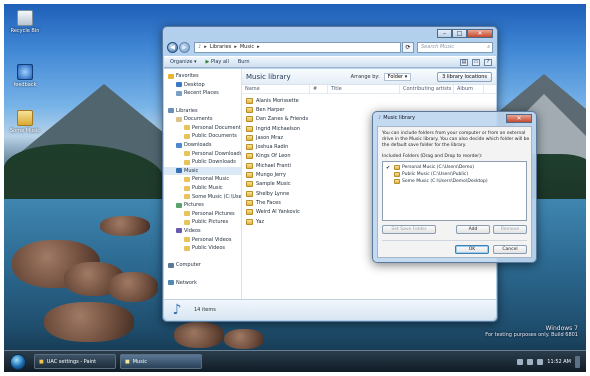 The height and width of the screenshot is (376, 590). Describe the element at coordinates (510, 249) in the screenshot. I see `cancel-button: Cancel` at that location.